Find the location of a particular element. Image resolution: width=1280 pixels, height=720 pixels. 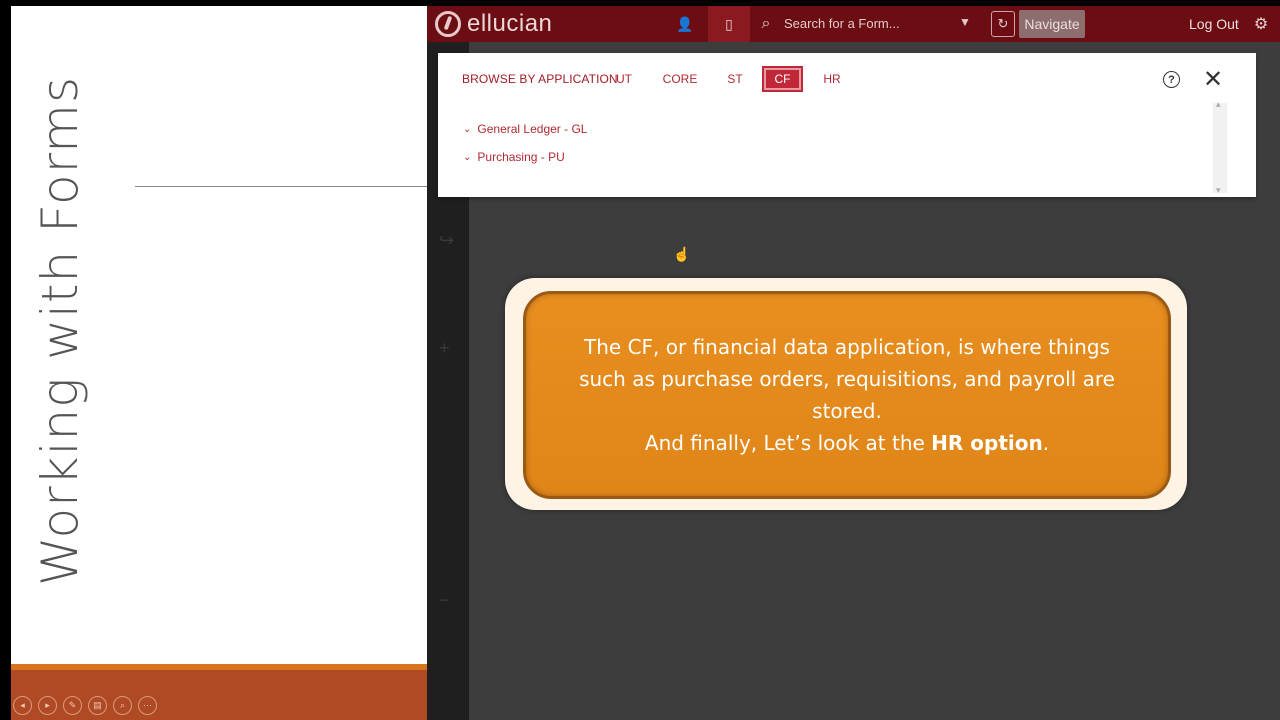

minus-icon: − is located at coordinates (444, 600).